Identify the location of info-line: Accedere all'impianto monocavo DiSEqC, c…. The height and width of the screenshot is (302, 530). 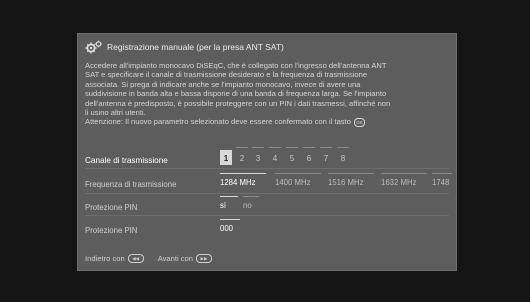
(236, 65).